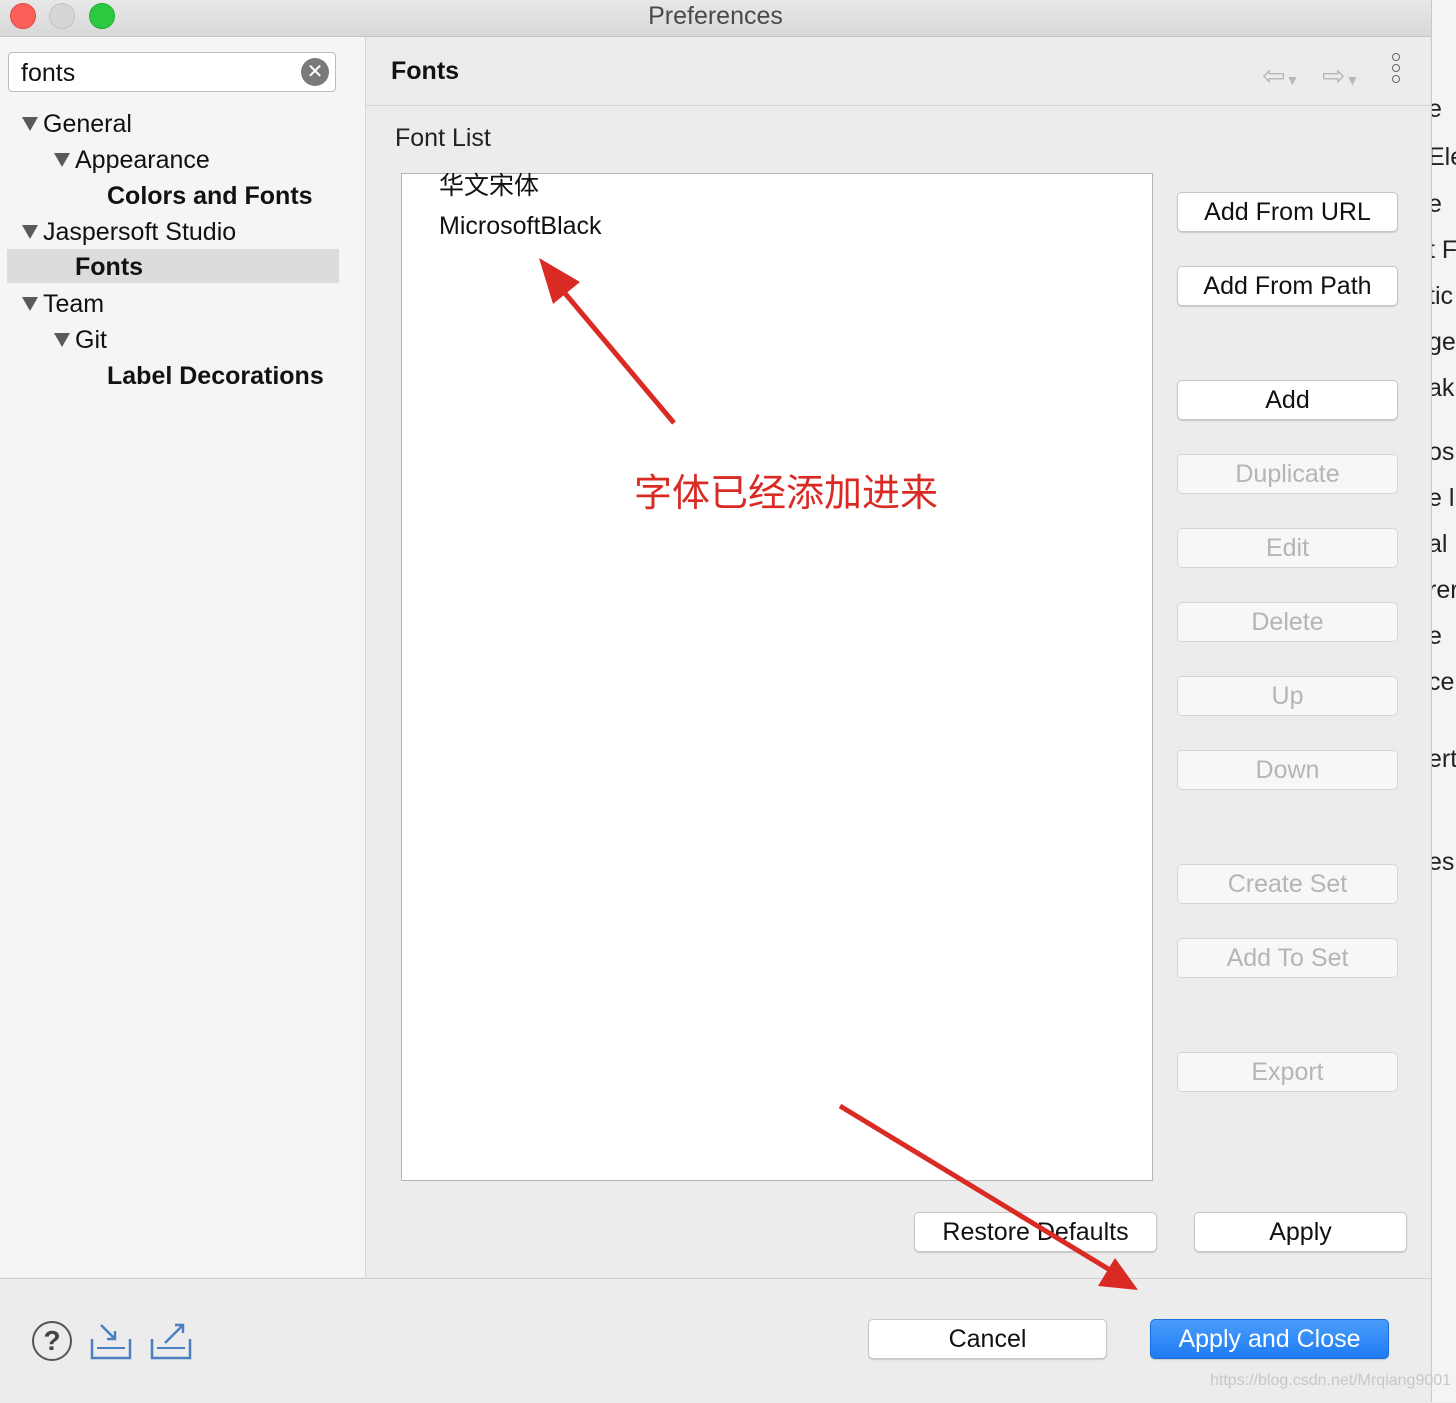 The width and height of the screenshot is (1456, 1403). What do you see at coordinates (1443, 682) in the screenshot?
I see `background-text: ce` at bounding box center [1443, 682].